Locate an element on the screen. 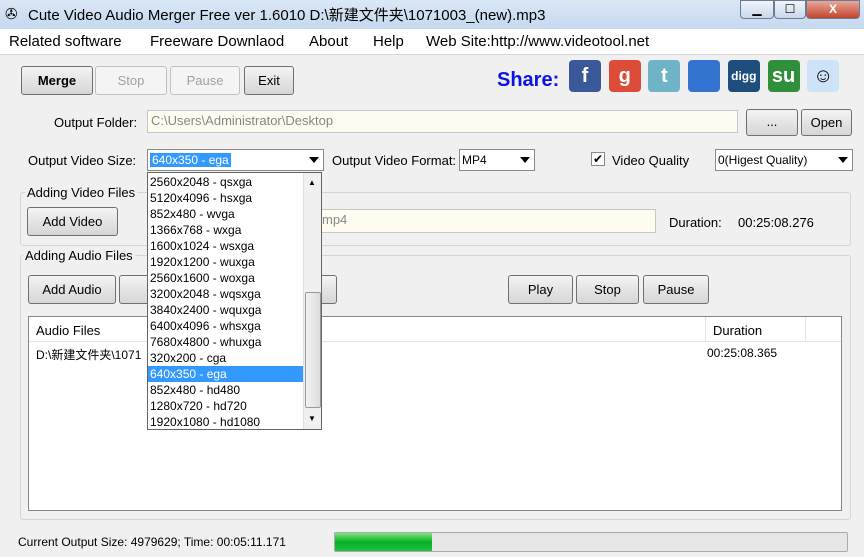  scrollbar-thumb is located at coordinates (313, 350).